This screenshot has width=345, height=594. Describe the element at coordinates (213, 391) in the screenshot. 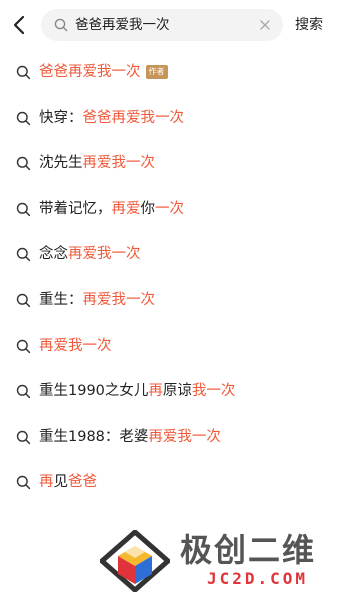

I see `highlighted-match: 我一次` at that location.